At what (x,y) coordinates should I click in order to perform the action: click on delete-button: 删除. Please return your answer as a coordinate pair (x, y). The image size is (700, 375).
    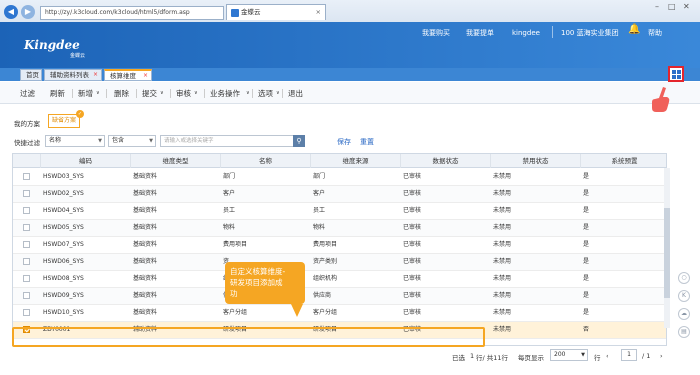
    Looking at the image, I should click on (121, 93).